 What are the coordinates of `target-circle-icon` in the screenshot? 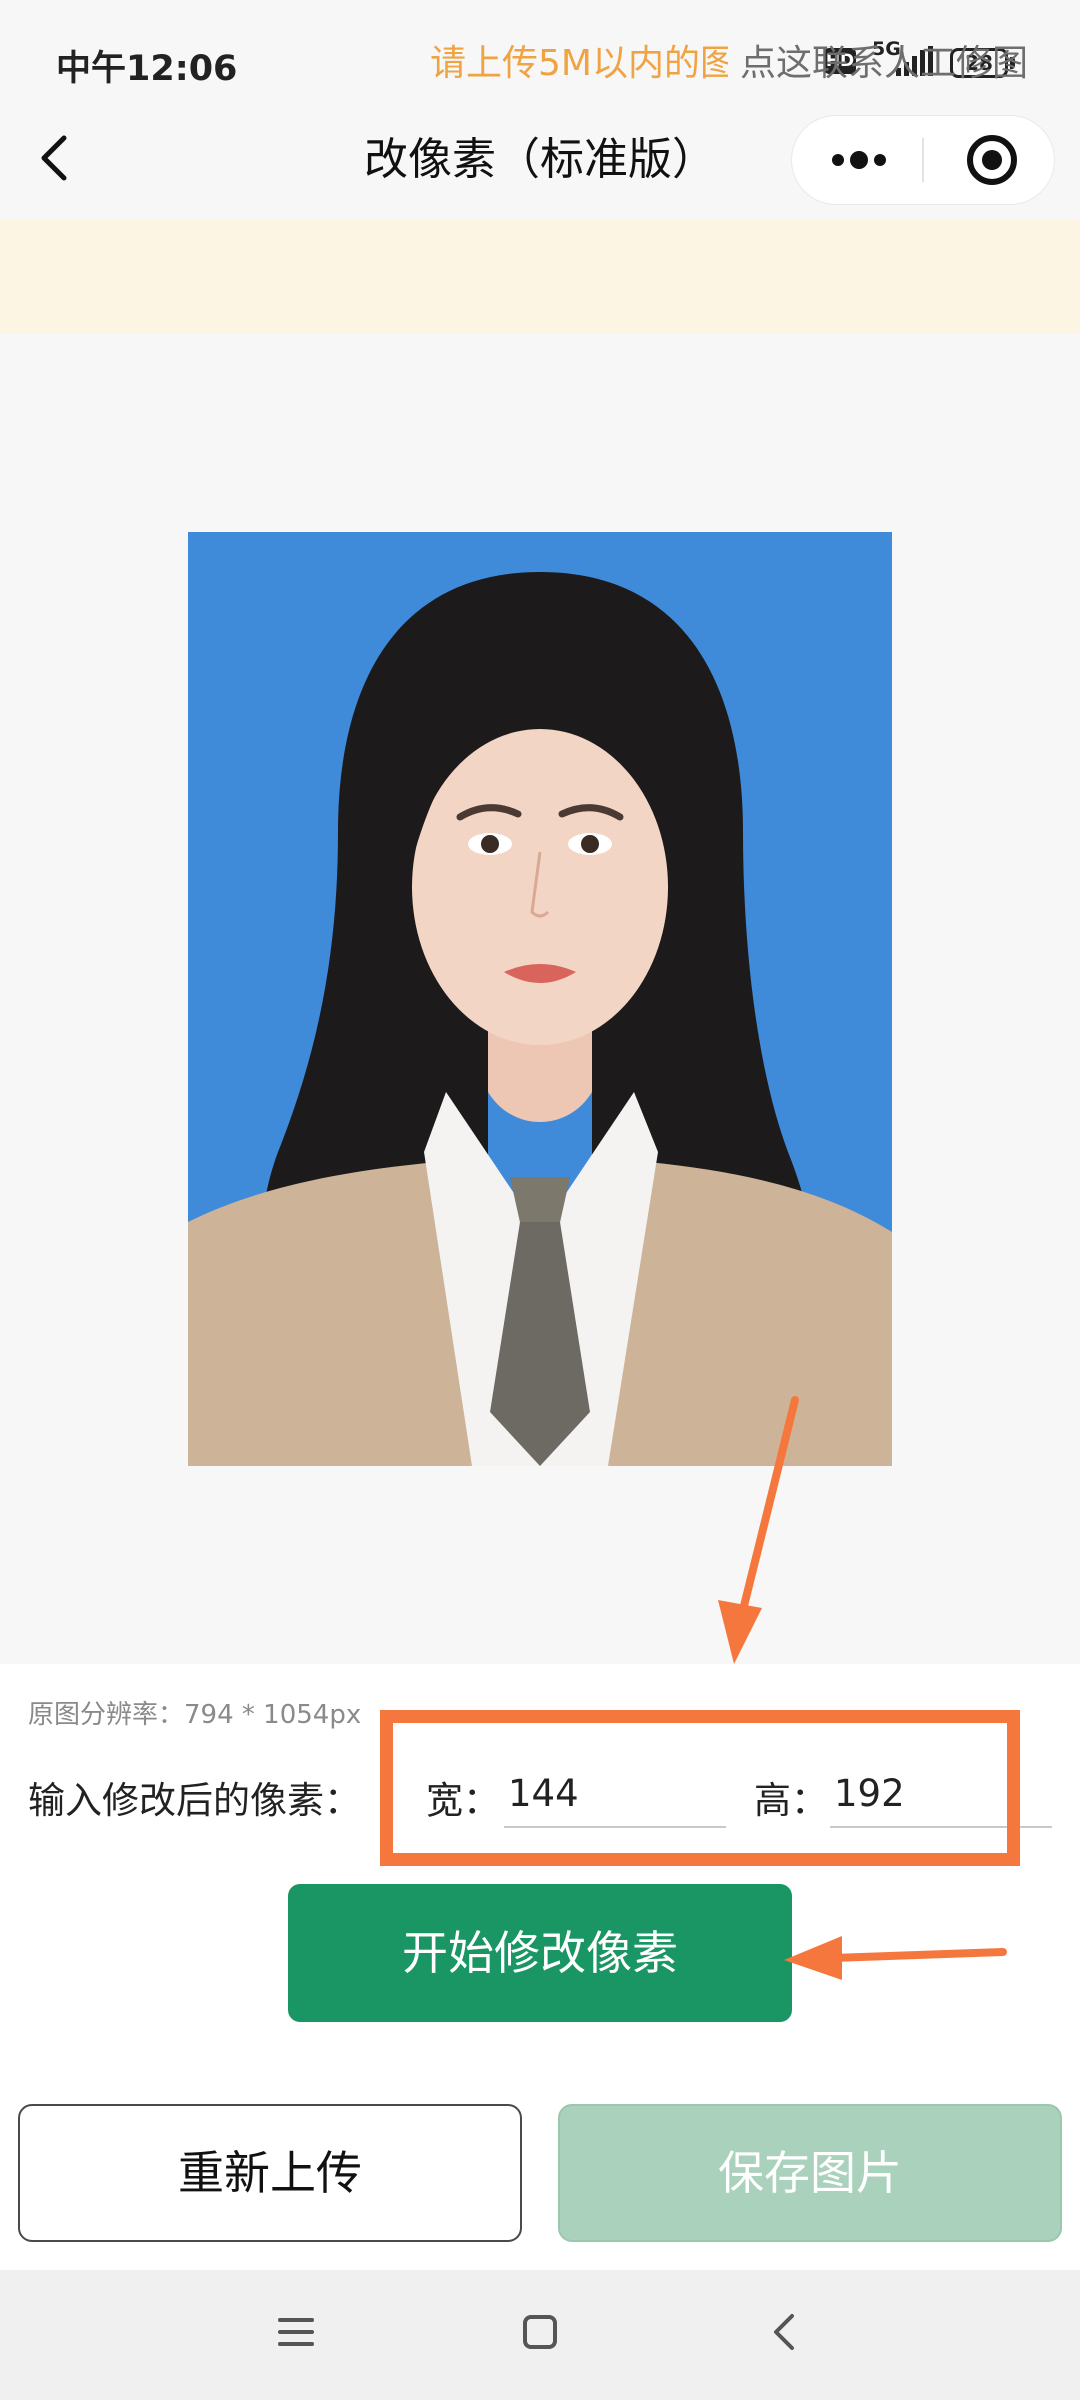 It's located at (988, 160).